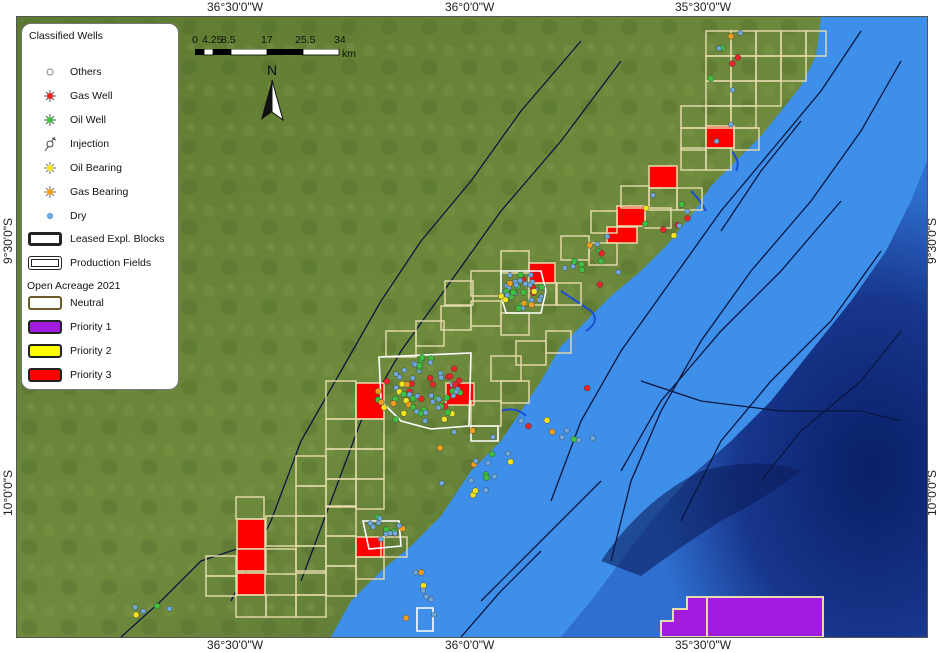 This screenshot has height=653, width=940. I want to click on legend-row-others: Others, so click(100, 73).